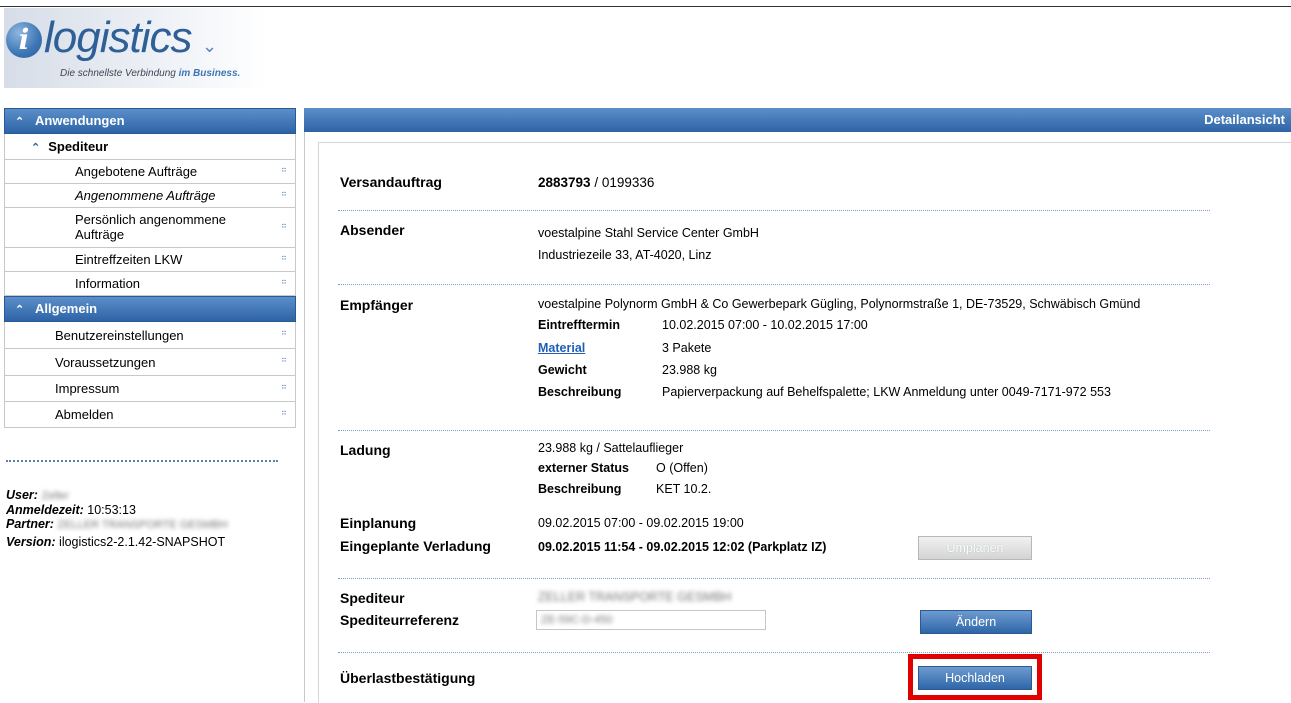 The height and width of the screenshot is (703, 1291). I want to click on gewicht-value: 23.988 kg, so click(689, 370).